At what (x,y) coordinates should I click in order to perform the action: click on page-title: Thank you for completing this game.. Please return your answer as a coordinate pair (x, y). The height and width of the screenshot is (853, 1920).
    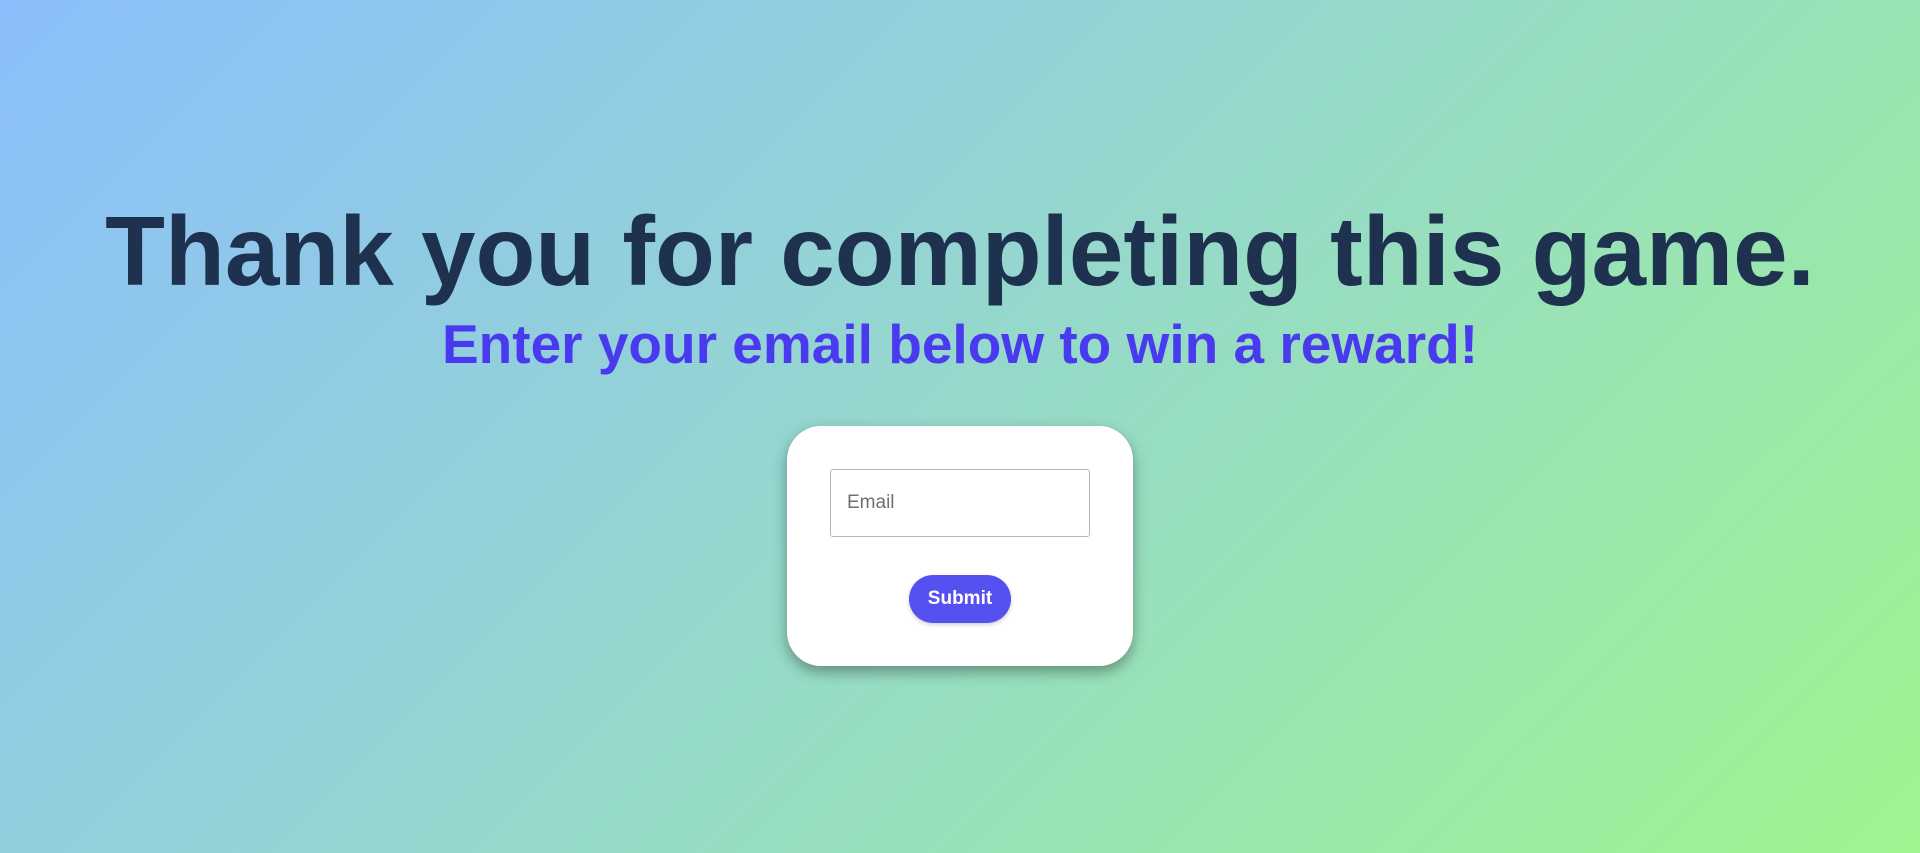
    Looking at the image, I should click on (960, 251).